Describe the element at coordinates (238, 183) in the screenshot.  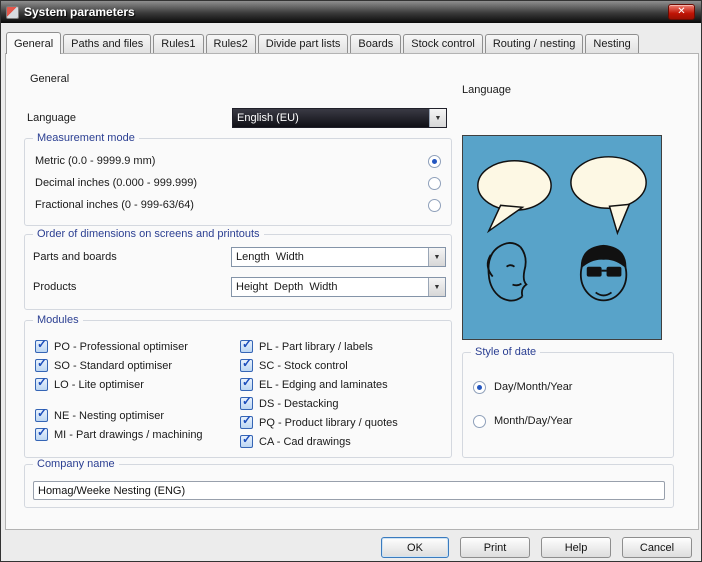
I see `measurement-option: Decimal inches (0.000 - 999.999)` at that location.